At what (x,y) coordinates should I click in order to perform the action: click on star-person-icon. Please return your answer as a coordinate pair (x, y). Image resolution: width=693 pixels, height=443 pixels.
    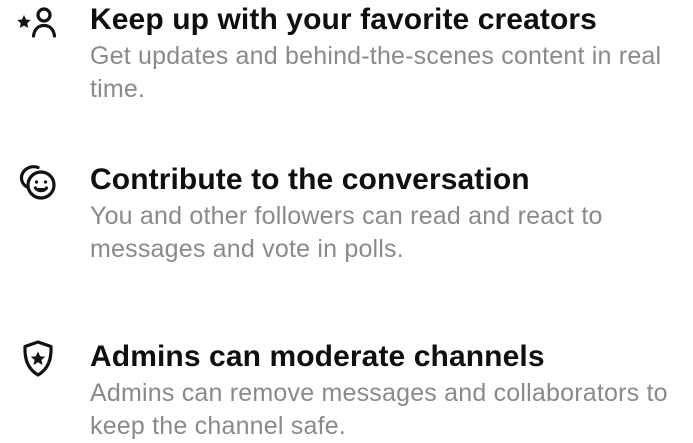
    Looking at the image, I should click on (38, 22).